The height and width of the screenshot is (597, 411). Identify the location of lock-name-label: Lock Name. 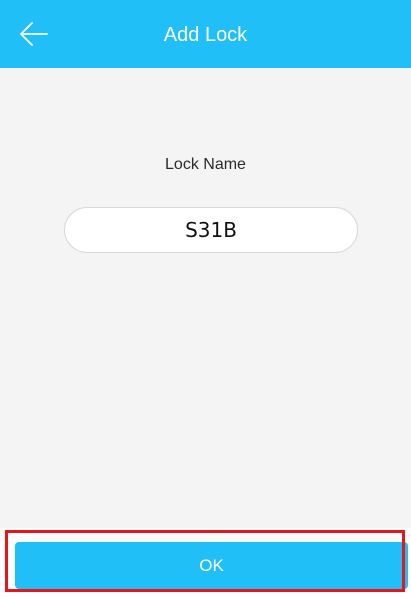
(205, 164).